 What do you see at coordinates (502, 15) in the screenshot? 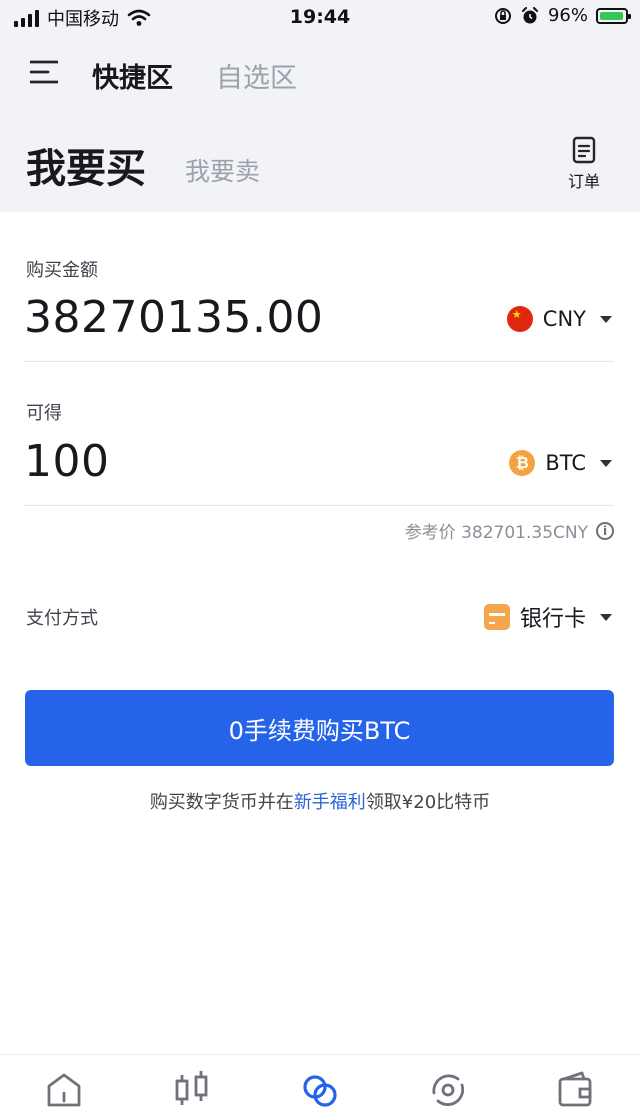
I see `orientation-lock-icon` at bounding box center [502, 15].